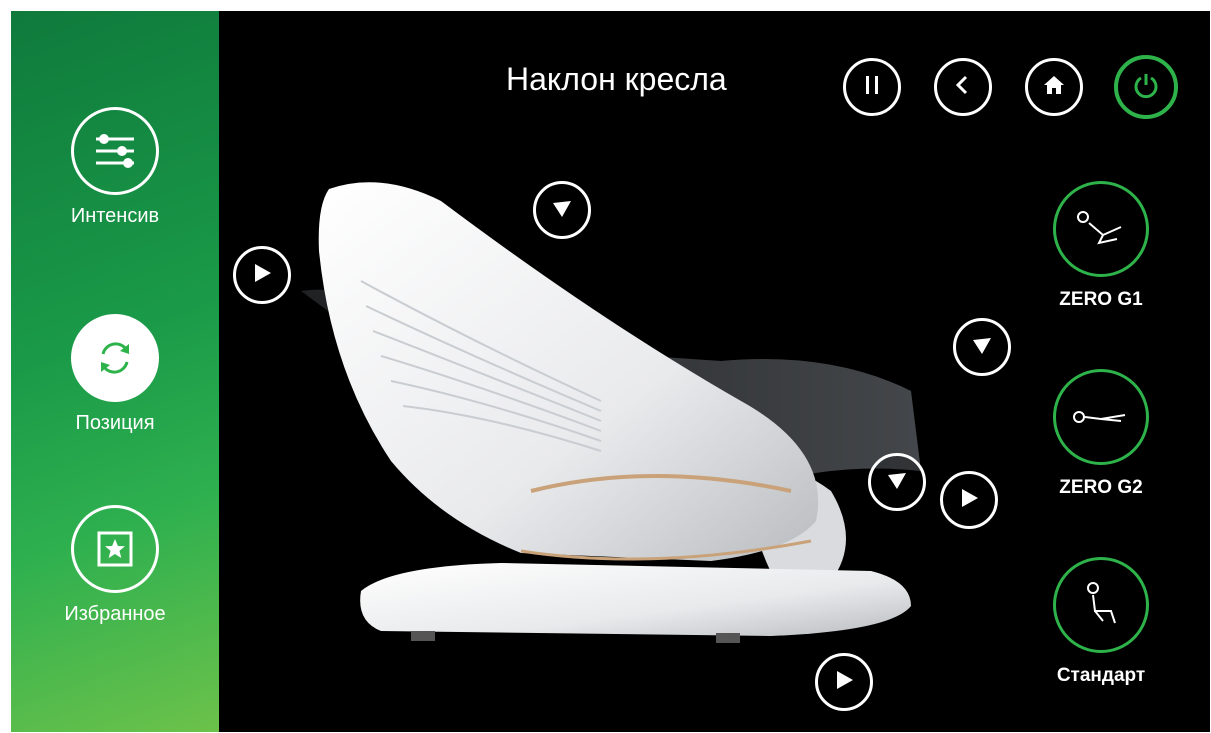 This screenshot has height=733, width=1211. I want to click on power-icon, so click(1146, 87).